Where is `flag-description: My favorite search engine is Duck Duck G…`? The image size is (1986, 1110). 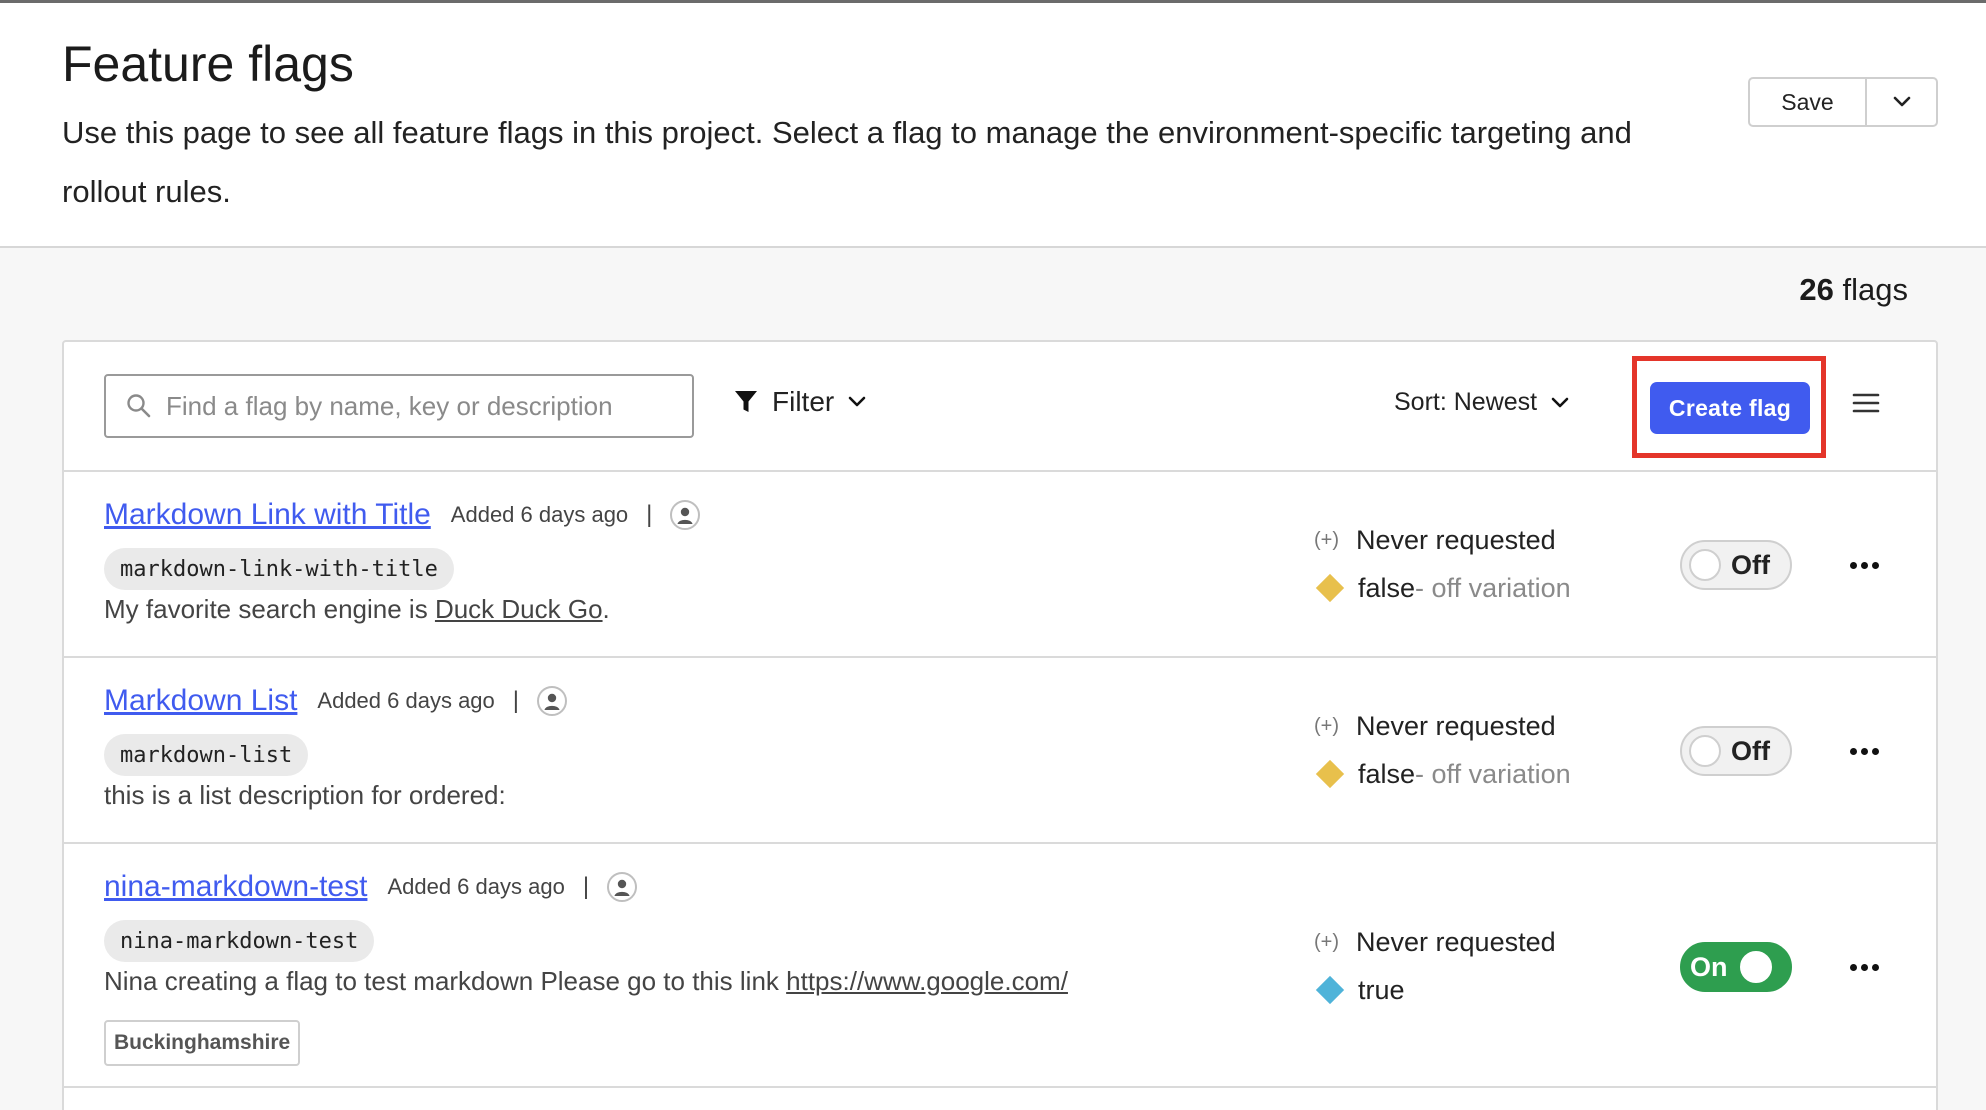 flag-description: My favorite search engine is Duck Duck G… is located at coordinates (357, 609).